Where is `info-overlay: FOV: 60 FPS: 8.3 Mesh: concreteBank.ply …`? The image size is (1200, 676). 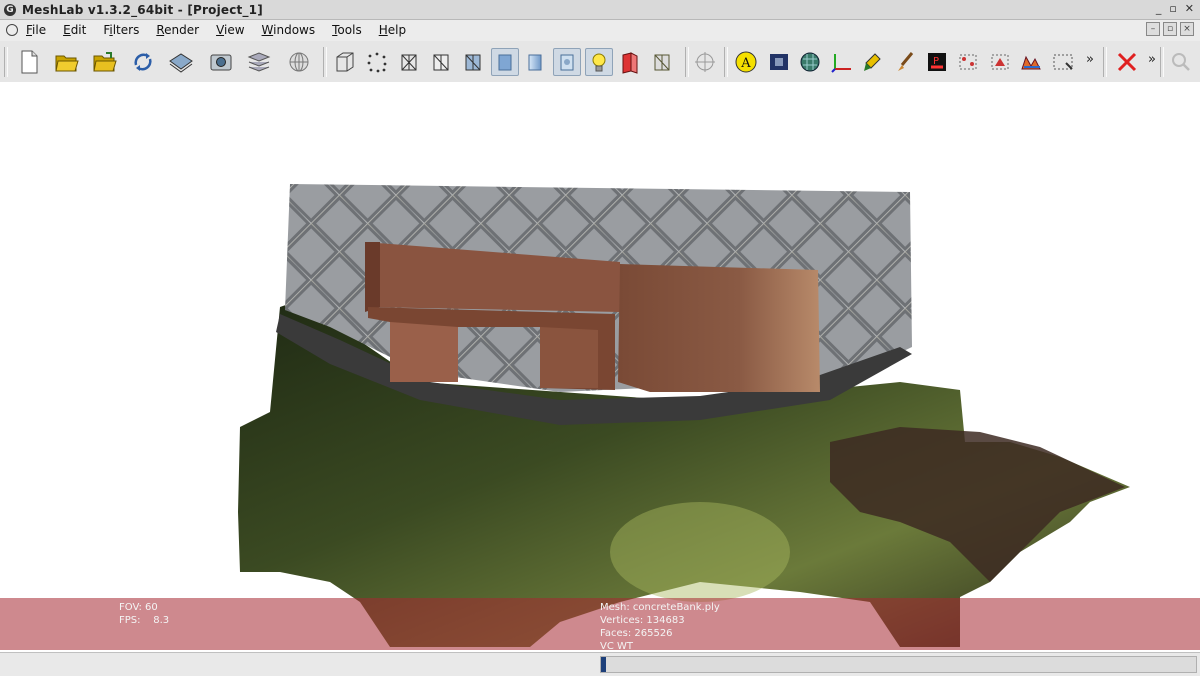 info-overlay: FOV: 60 FPS: 8.3 Mesh: concreteBank.ply … is located at coordinates (600, 625).